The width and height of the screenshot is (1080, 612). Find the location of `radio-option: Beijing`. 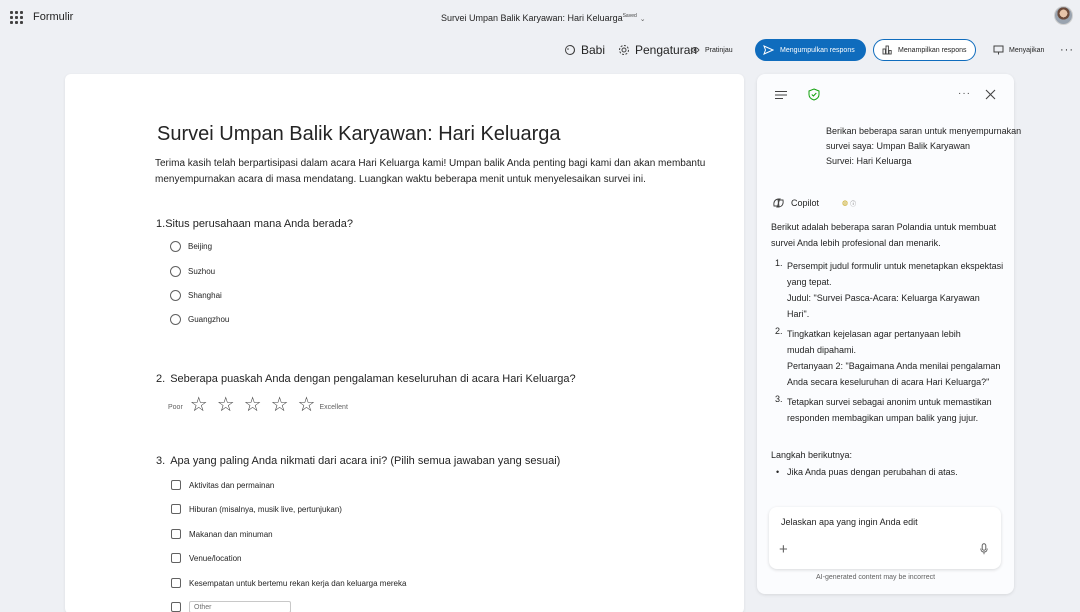

radio-option: Beijing is located at coordinates (191, 246).